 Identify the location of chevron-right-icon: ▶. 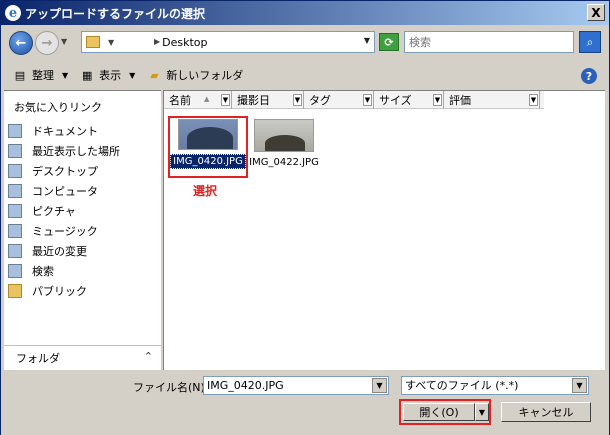
(157, 41).